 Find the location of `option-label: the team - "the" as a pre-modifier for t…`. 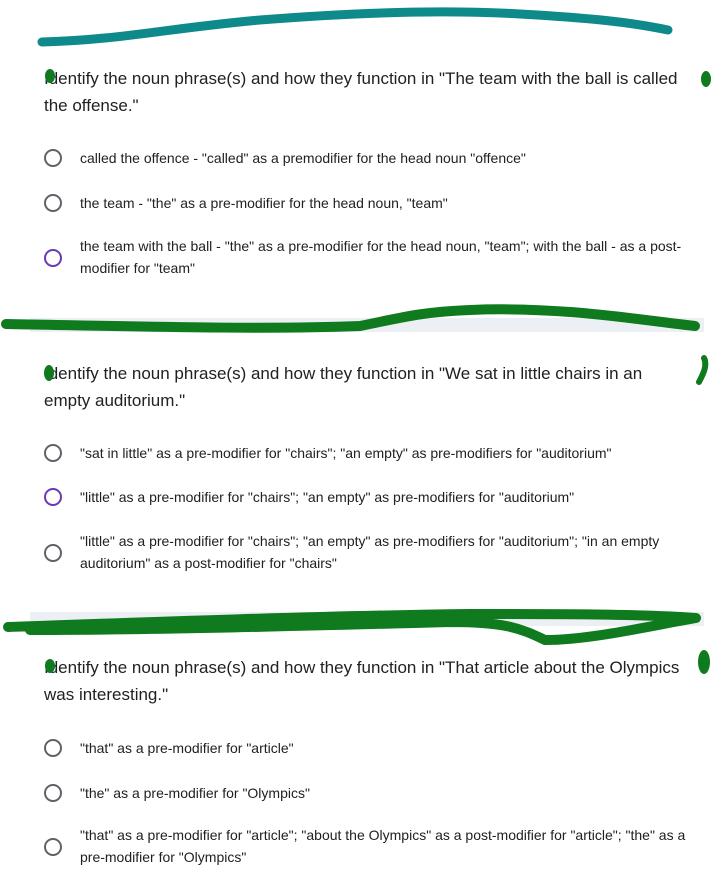

option-label: the team - "the" as a pre-modifier for t… is located at coordinates (264, 203).